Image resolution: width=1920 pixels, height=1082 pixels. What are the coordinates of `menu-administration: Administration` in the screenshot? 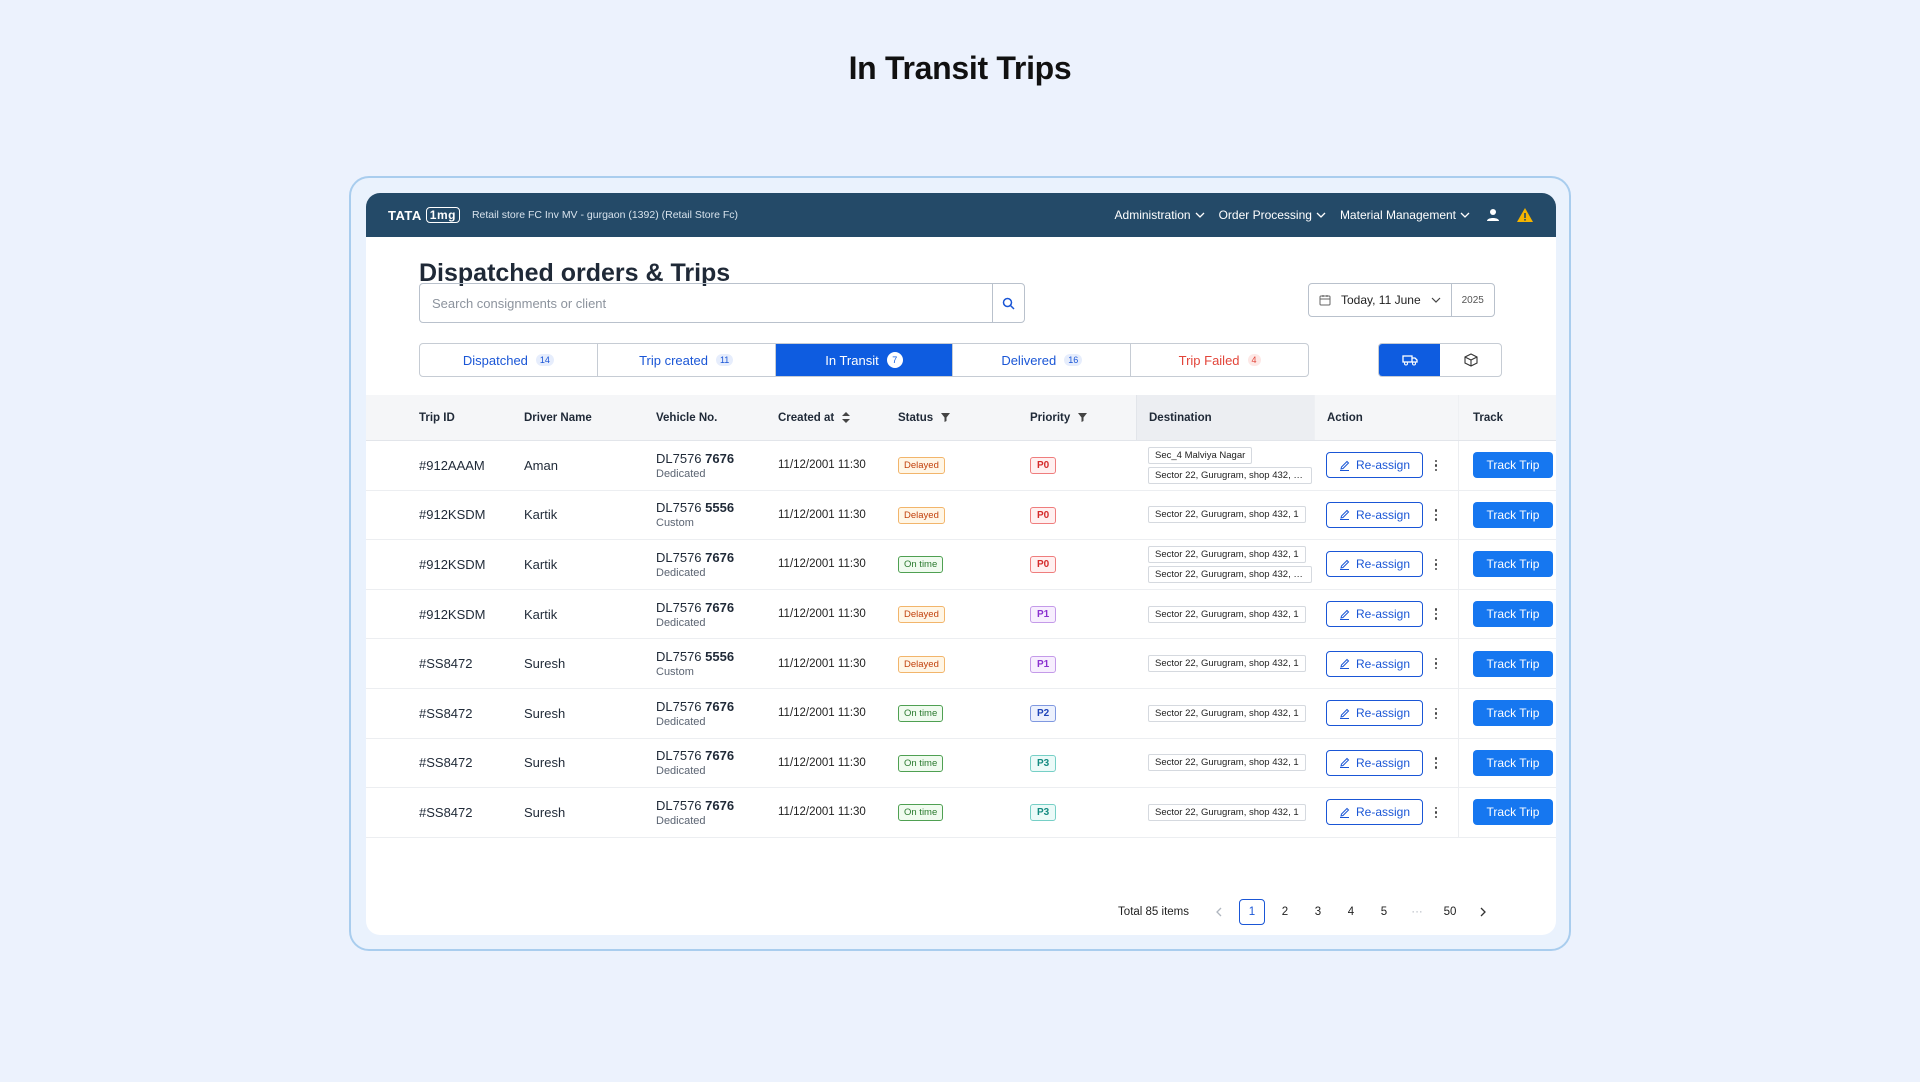 It's located at (1160, 215).